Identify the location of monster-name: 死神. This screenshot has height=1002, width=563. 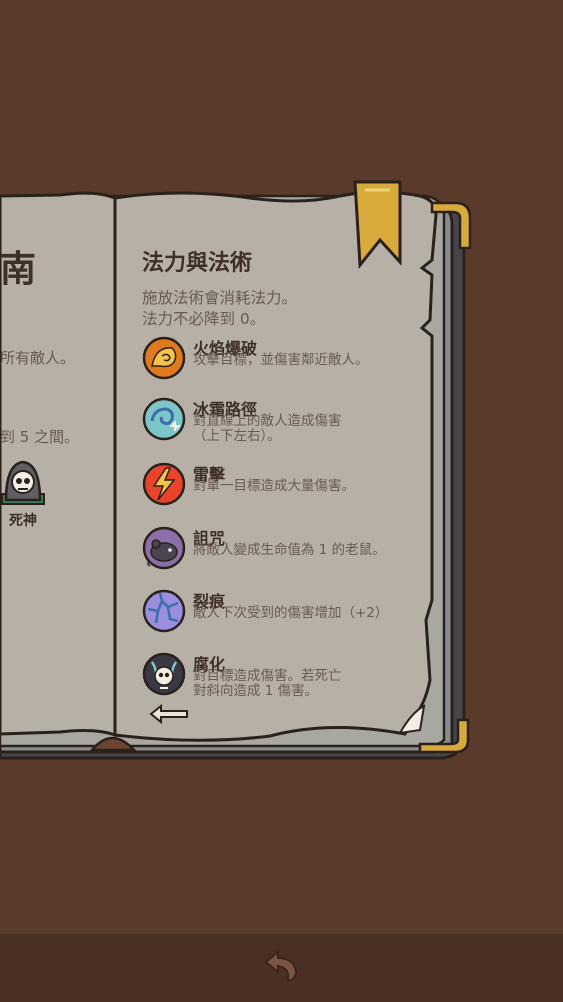
(23, 521).